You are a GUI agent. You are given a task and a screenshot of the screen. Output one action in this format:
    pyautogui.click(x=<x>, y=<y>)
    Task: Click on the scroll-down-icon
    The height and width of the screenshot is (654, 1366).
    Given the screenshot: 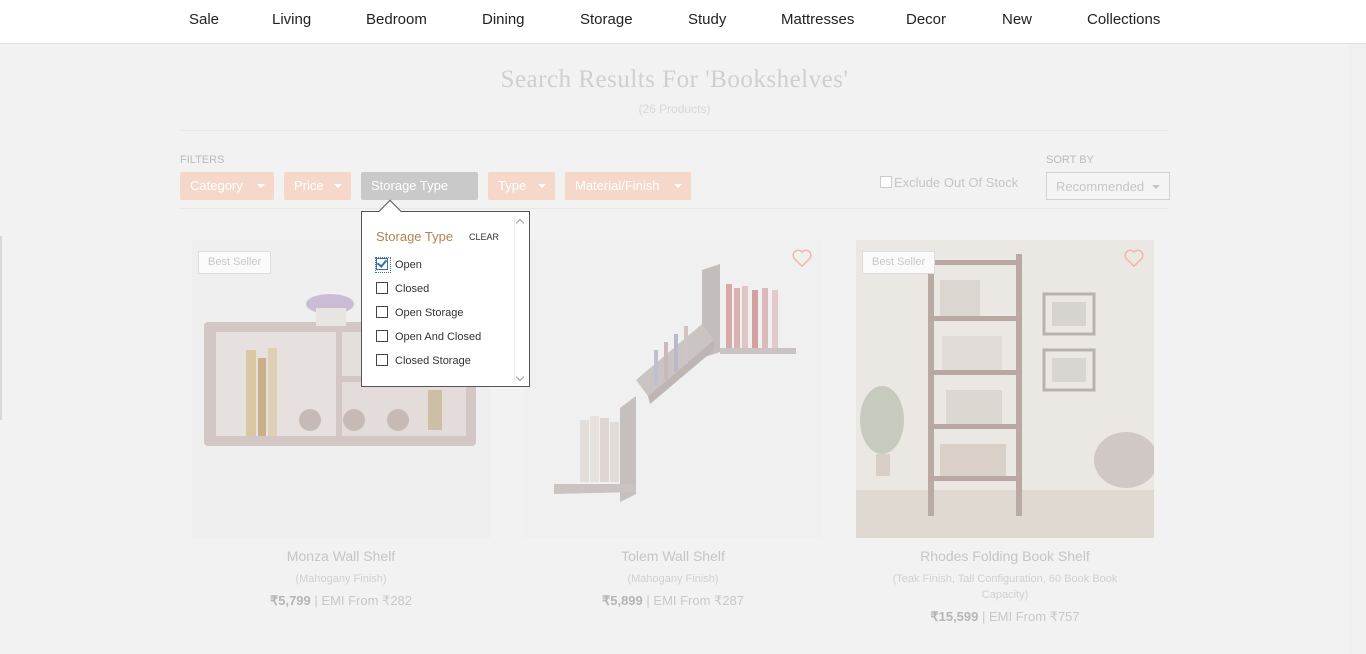 What is the action you would take?
    pyautogui.click(x=520, y=377)
    